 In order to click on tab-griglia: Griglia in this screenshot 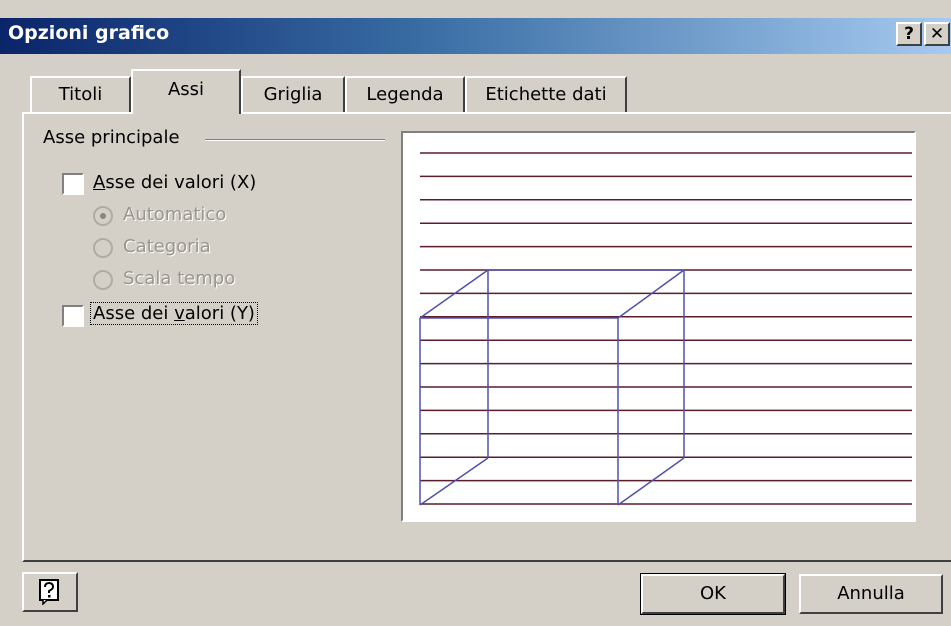, I will do `click(293, 94)`.